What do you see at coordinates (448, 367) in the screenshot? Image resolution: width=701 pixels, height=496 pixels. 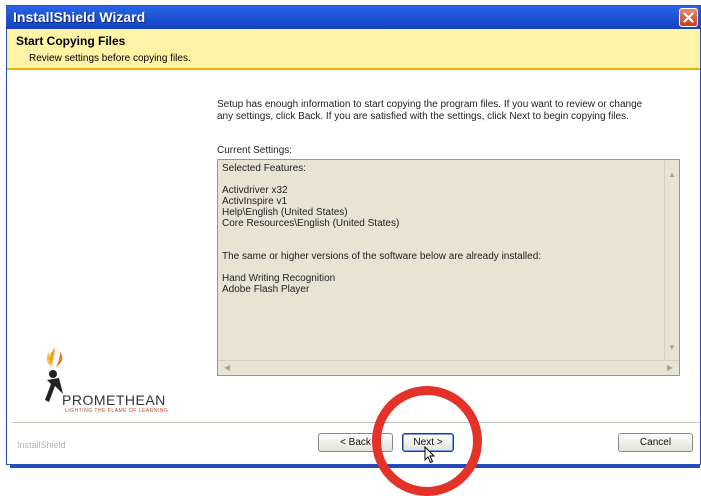 I see `horizontal-scrollbar: ◀ ▶` at bounding box center [448, 367].